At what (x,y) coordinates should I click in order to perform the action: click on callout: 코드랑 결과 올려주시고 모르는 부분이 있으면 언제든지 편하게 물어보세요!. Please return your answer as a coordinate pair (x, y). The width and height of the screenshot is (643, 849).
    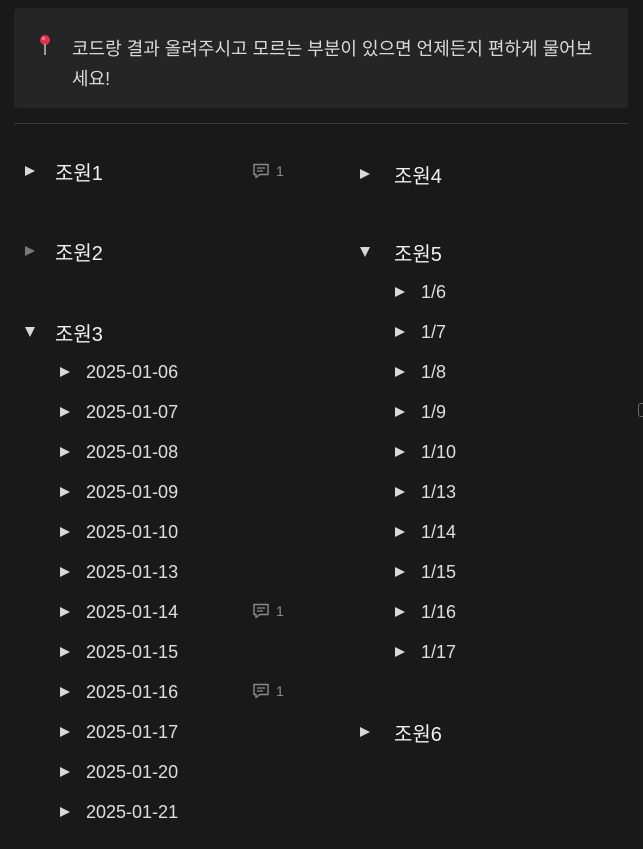
    Looking at the image, I should click on (321, 58).